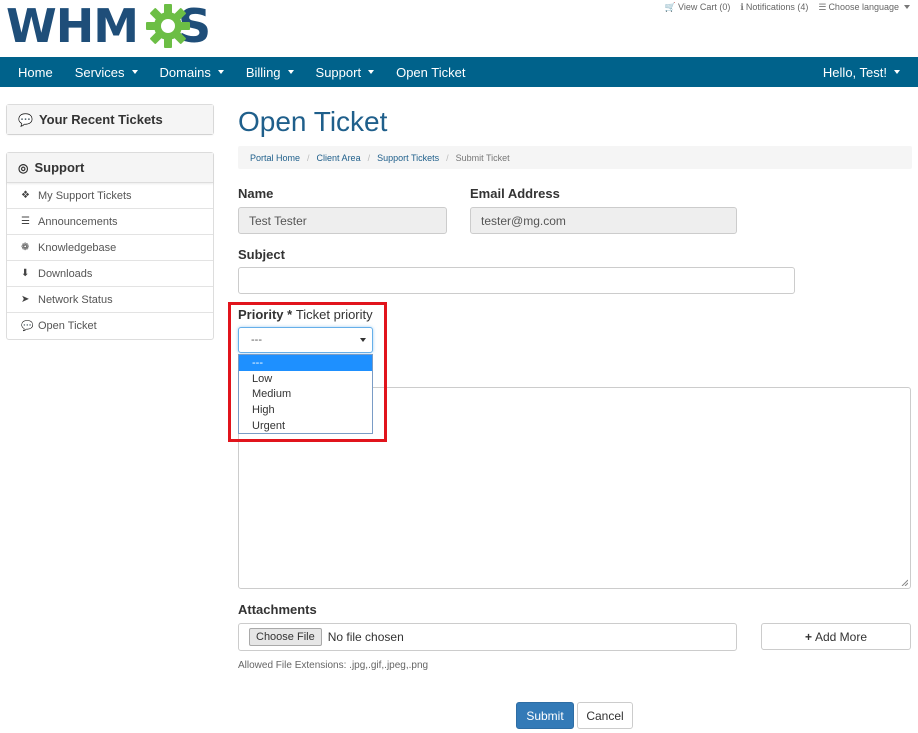 This screenshot has height=733, width=918. Describe the element at coordinates (605, 715) in the screenshot. I see `cancel-button: Cancel` at that location.